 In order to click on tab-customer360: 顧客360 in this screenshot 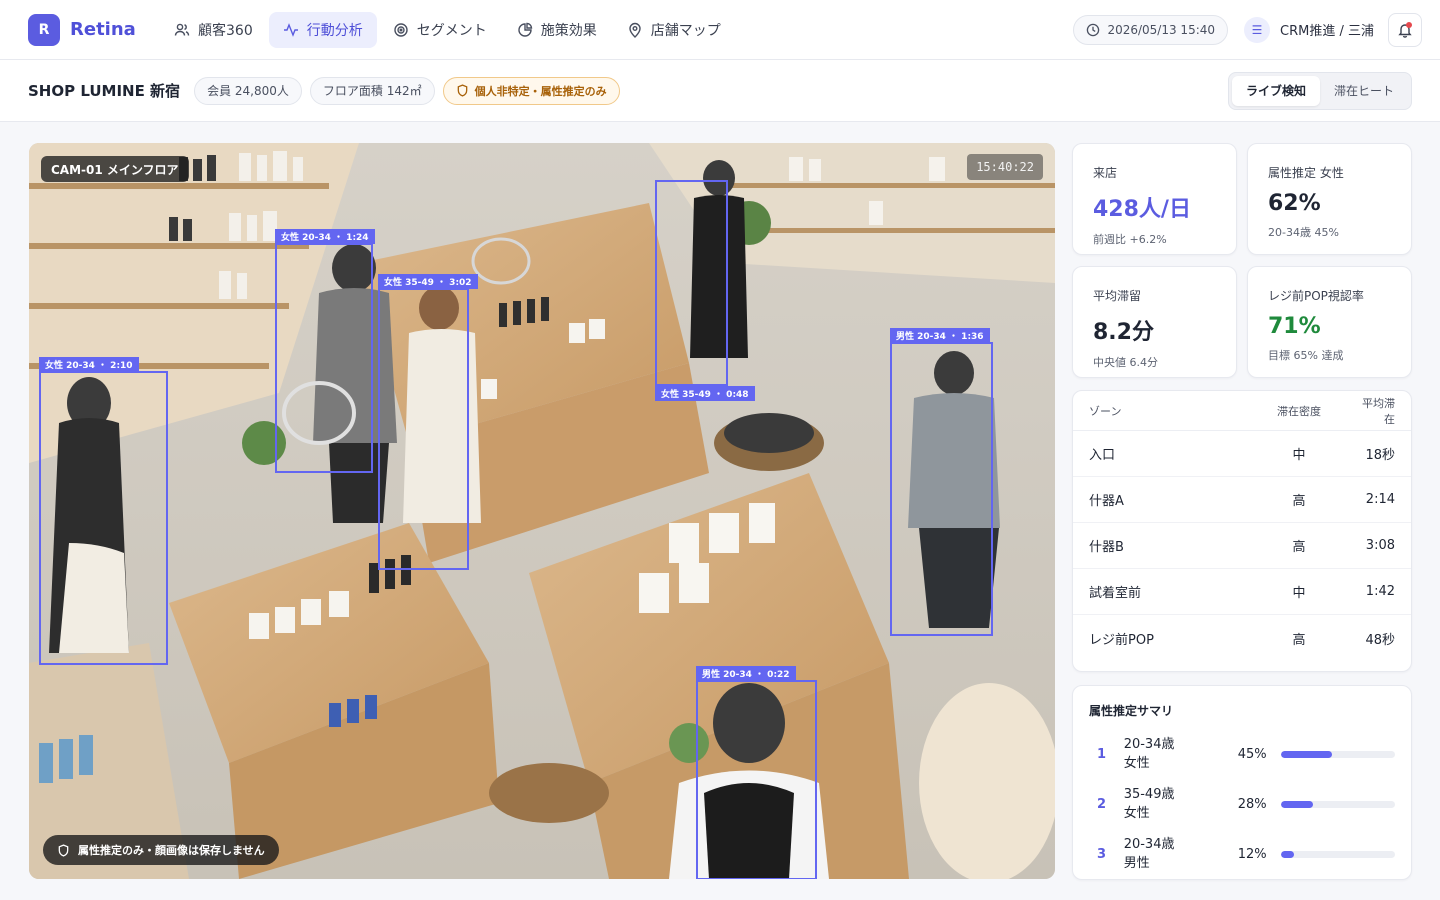, I will do `click(213, 30)`.